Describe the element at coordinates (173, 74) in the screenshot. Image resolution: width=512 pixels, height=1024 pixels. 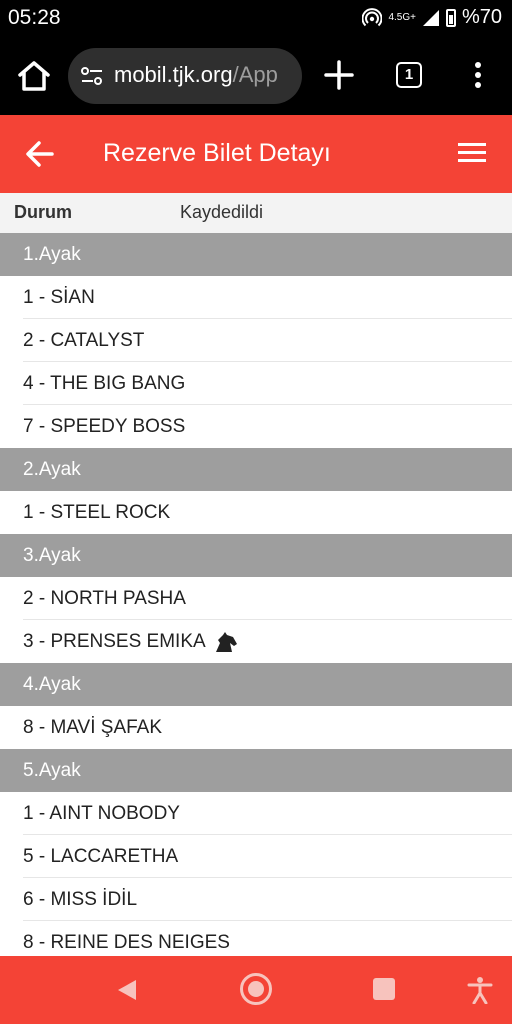
I see `url-host: mobil.tjk.org` at that location.